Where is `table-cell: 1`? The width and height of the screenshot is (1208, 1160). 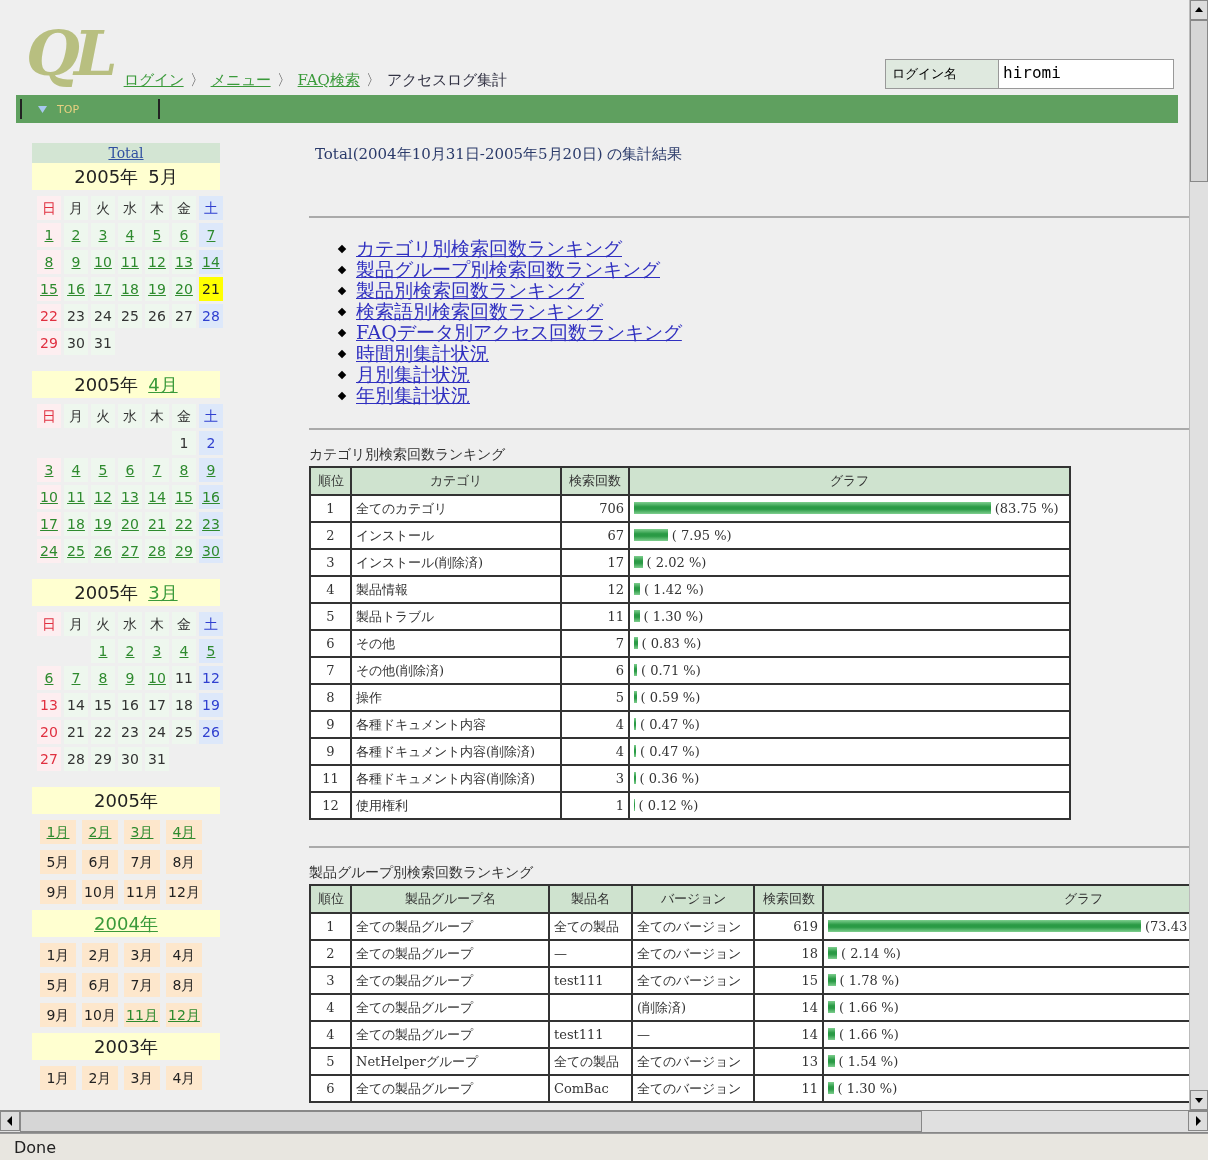 table-cell: 1 is located at coordinates (330, 926).